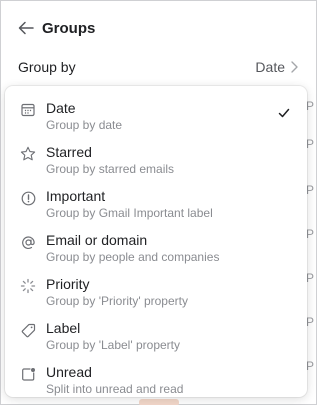  Describe the element at coordinates (68, 284) in the screenshot. I see `option-title: Priority` at that location.